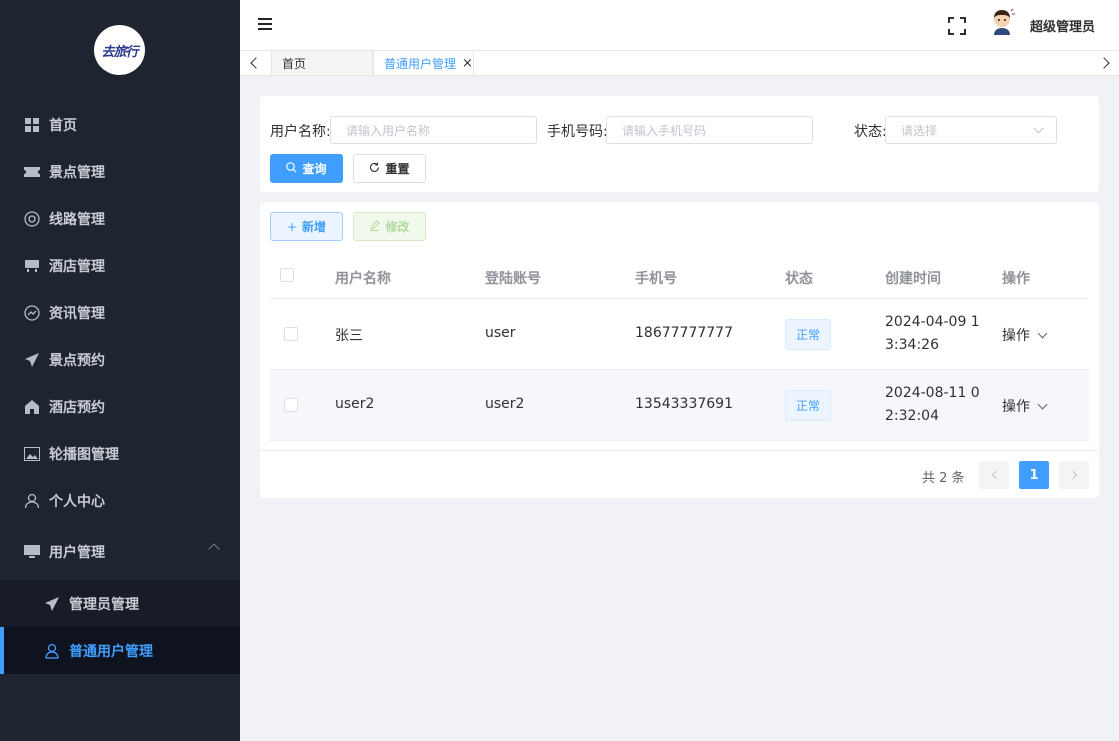 The image size is (1119, 741). Describe the element at coordinates (388, 130) in the screenshot. I see `username-placeholder: 请输入用户名称` at that location.